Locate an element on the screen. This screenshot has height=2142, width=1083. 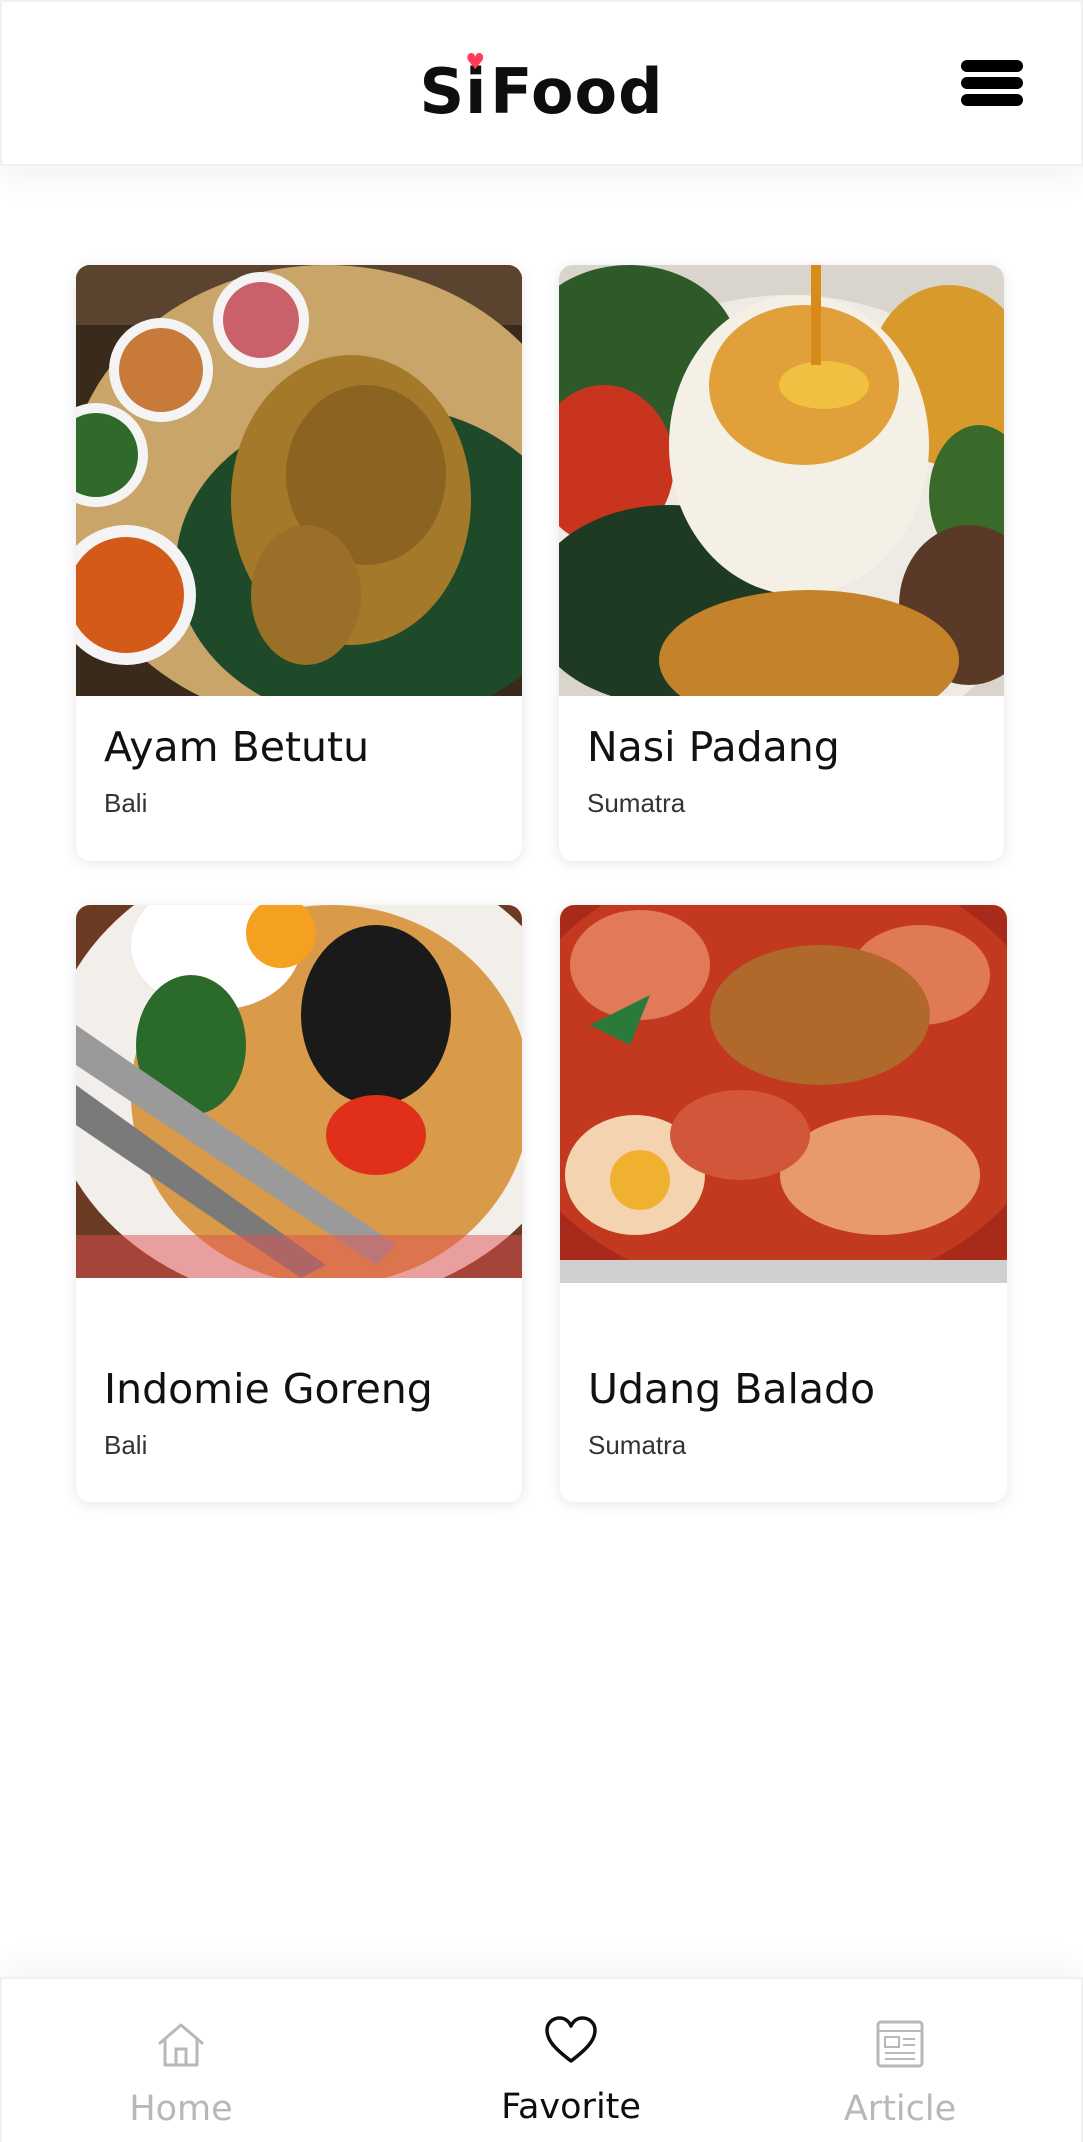
app-header: Si♥Food is located at coordinates (541, 83).